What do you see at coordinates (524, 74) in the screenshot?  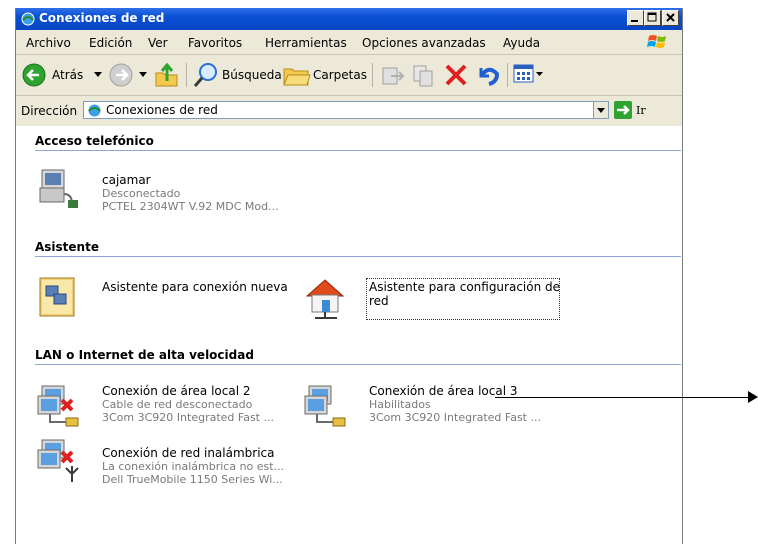 I see `views-icon` at bounding box center [524, 74].